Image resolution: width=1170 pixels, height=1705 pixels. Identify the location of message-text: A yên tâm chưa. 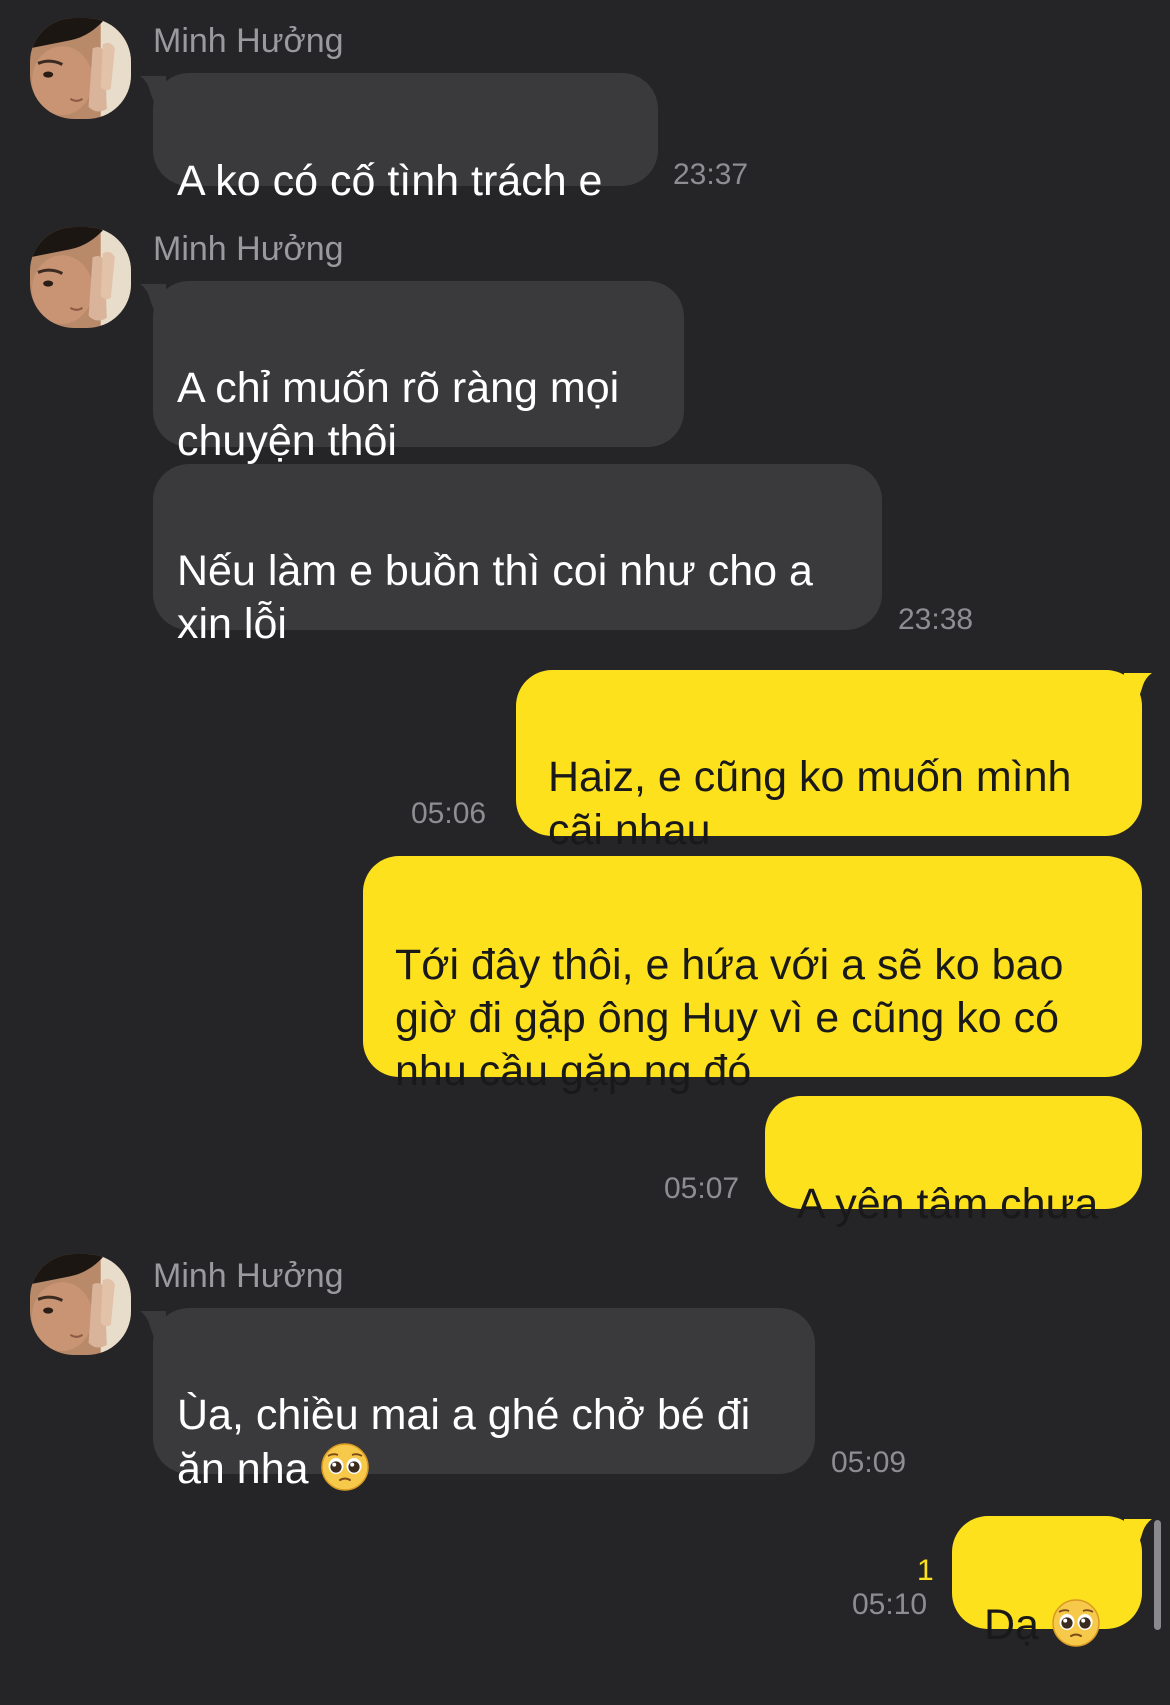
(948, 1204).